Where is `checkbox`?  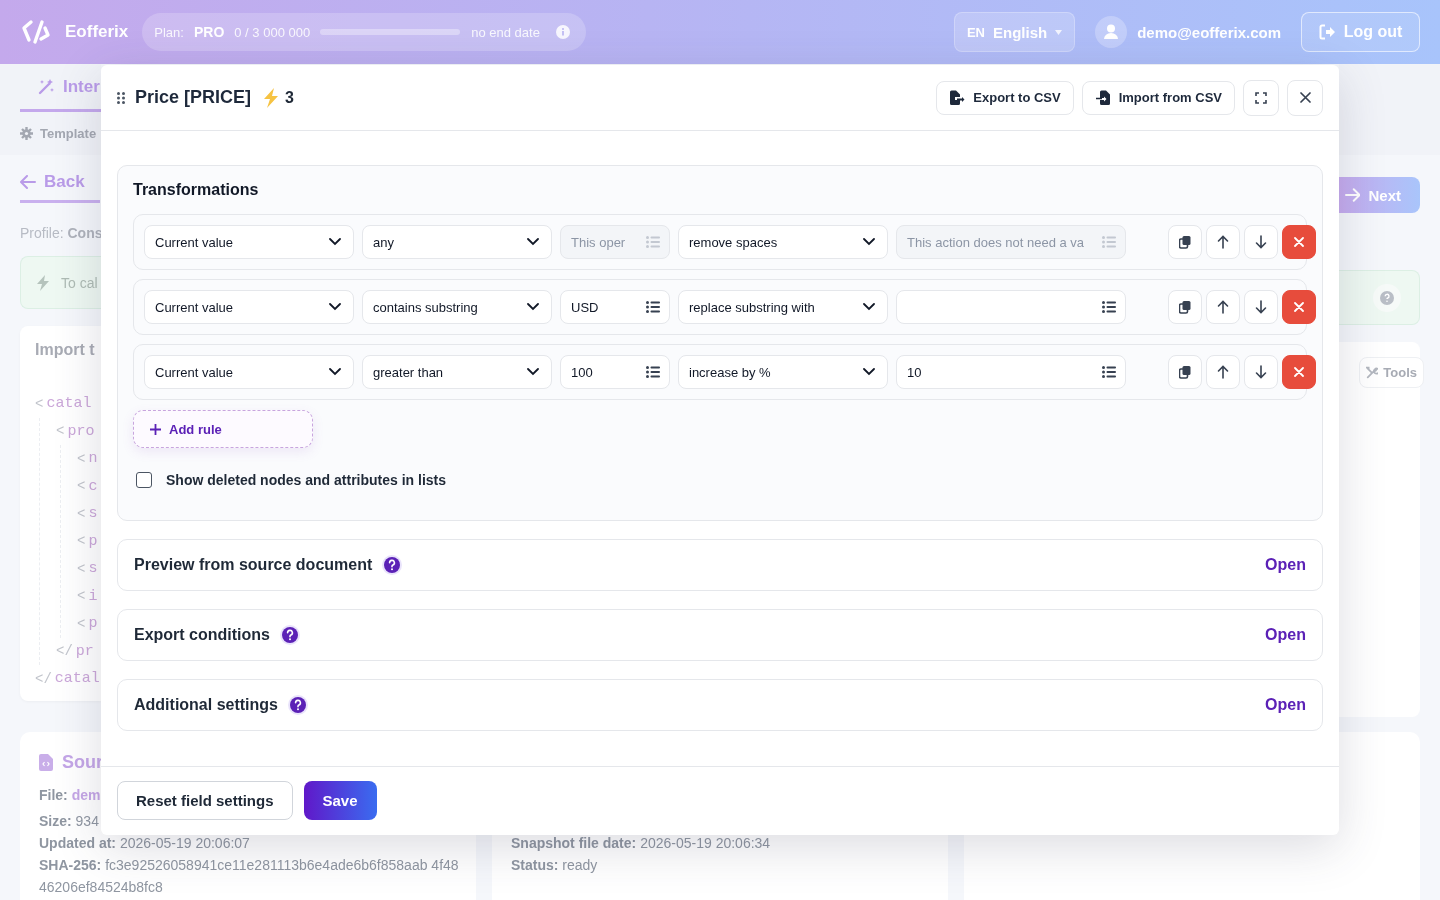
checkbox is located at coordinates (144, 480).